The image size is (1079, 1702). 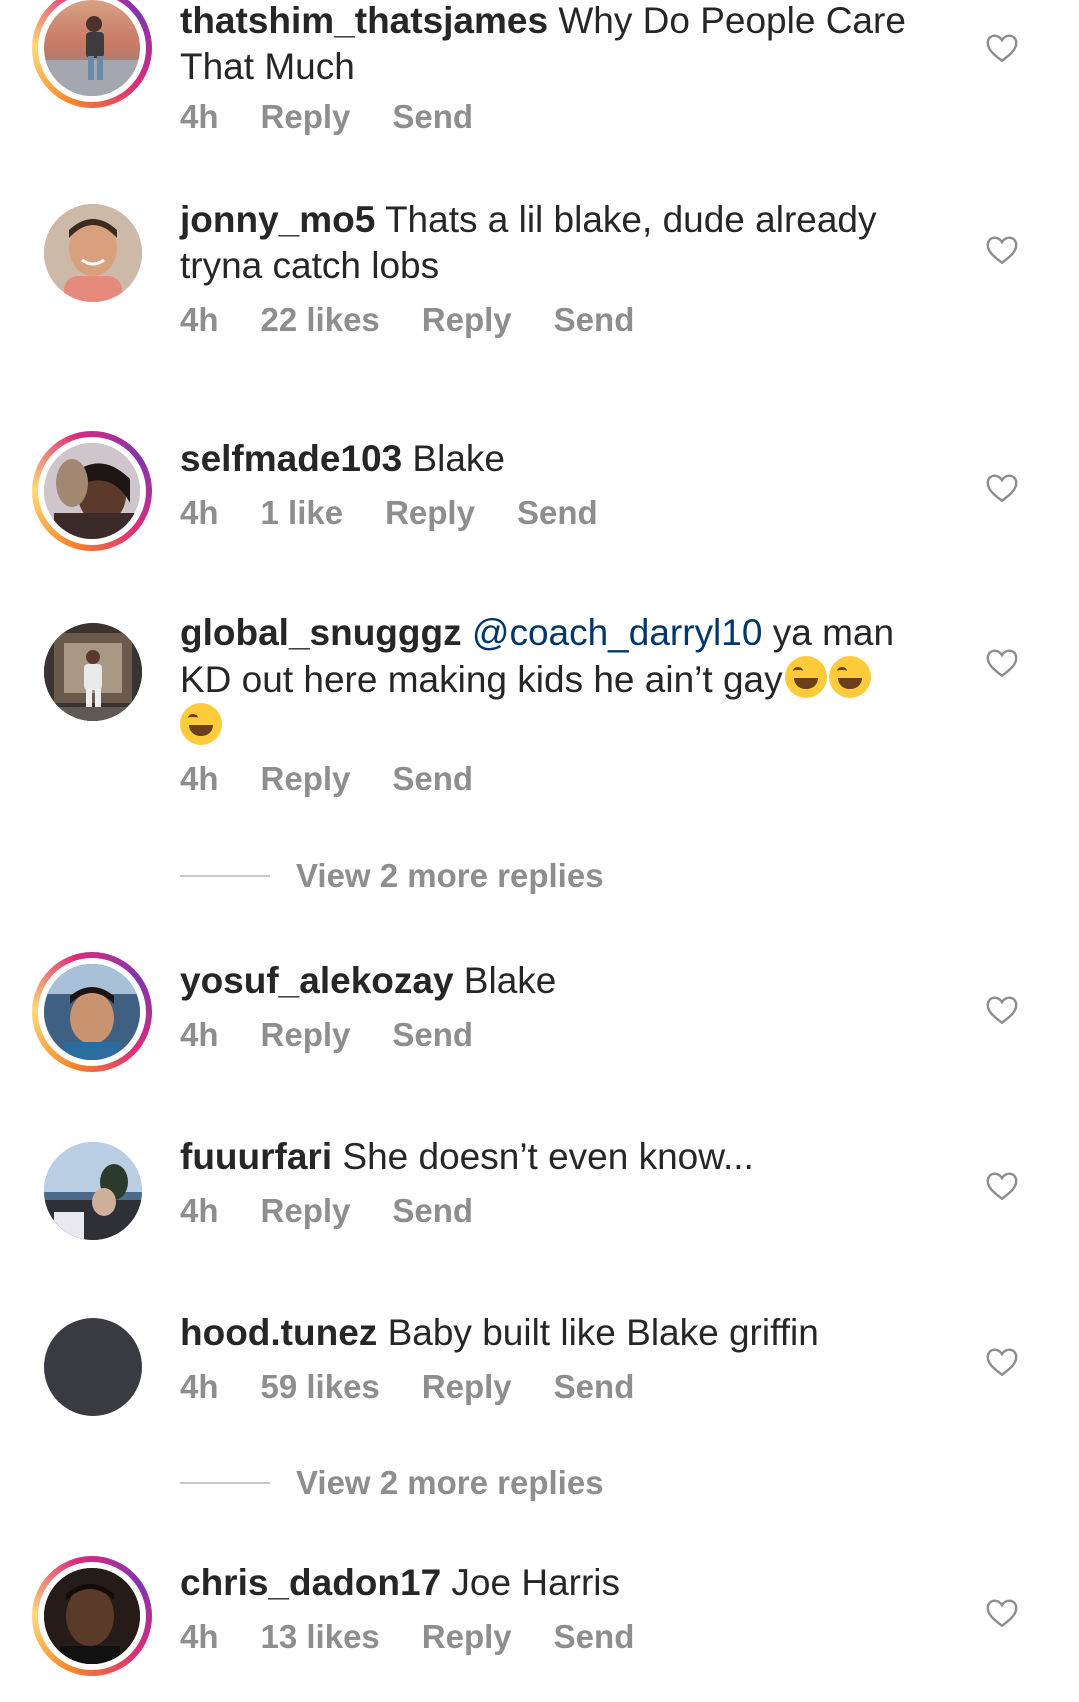 What do you see at coordinates (321, 632) in the screenshot?
I see `comment-username: global_snugggz` at bounding box center [321, 632].